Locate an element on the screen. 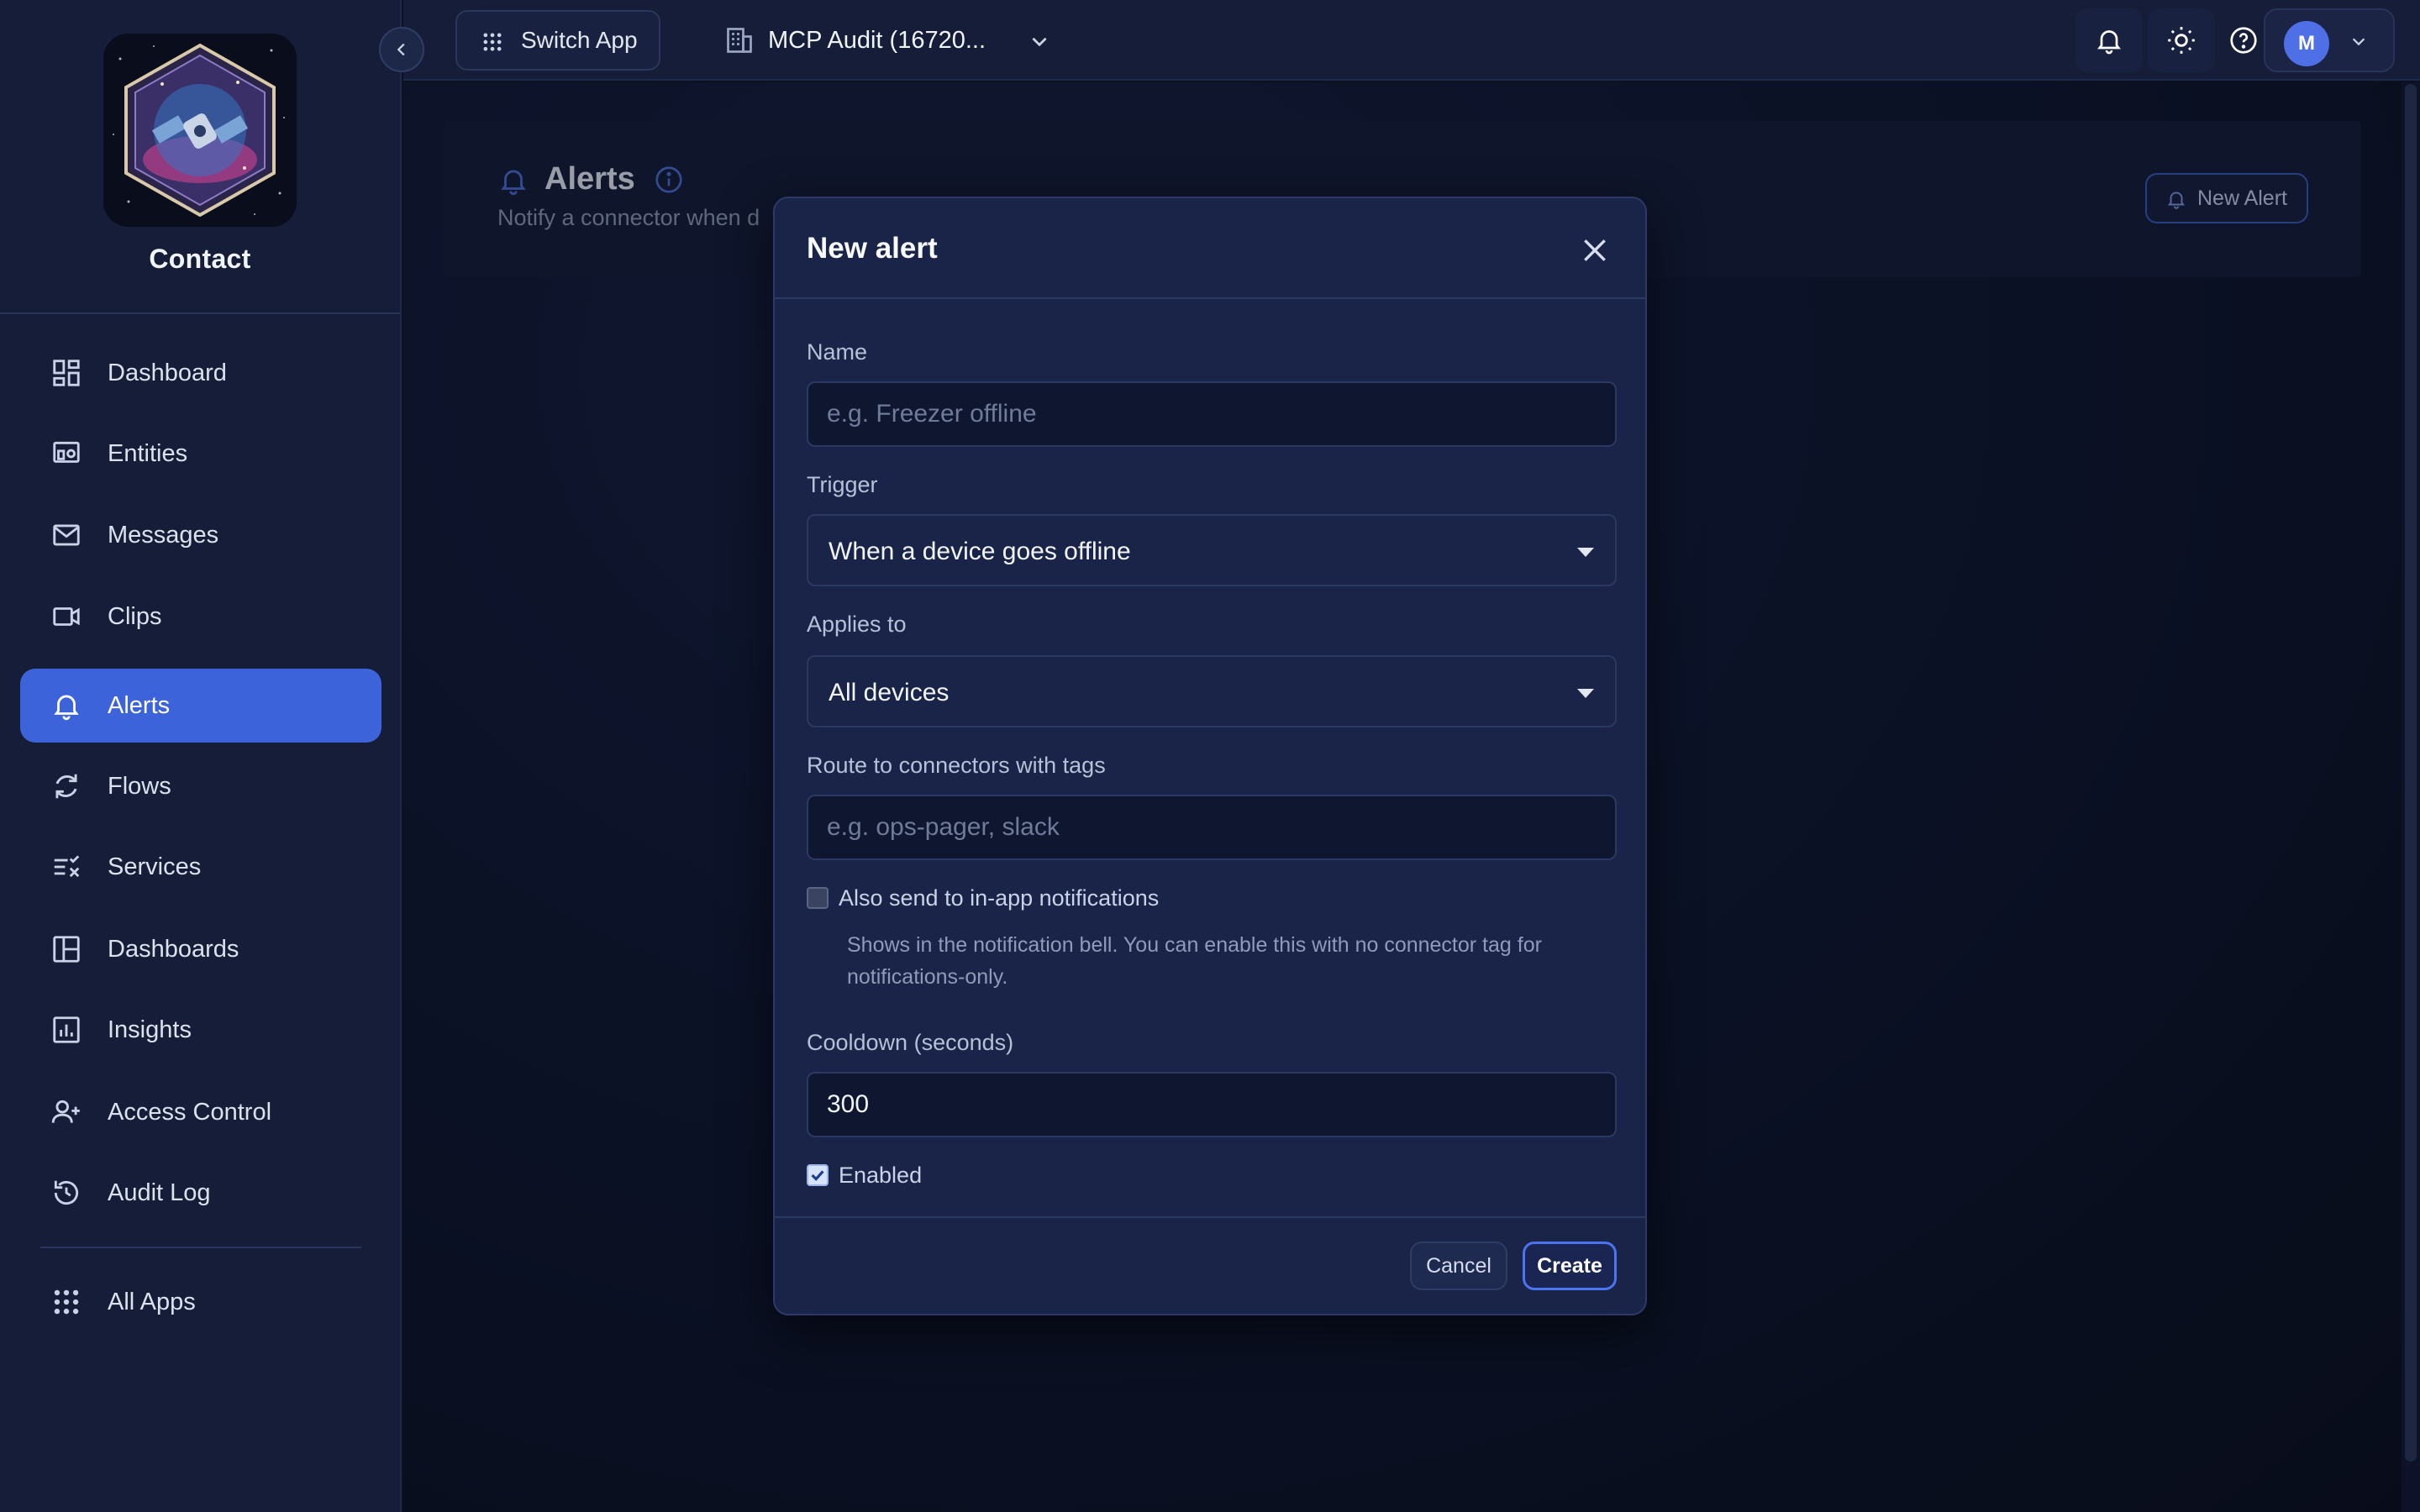 This screenshot has height=1512, width=2420. video-icon is located at coordinates (66, 617).